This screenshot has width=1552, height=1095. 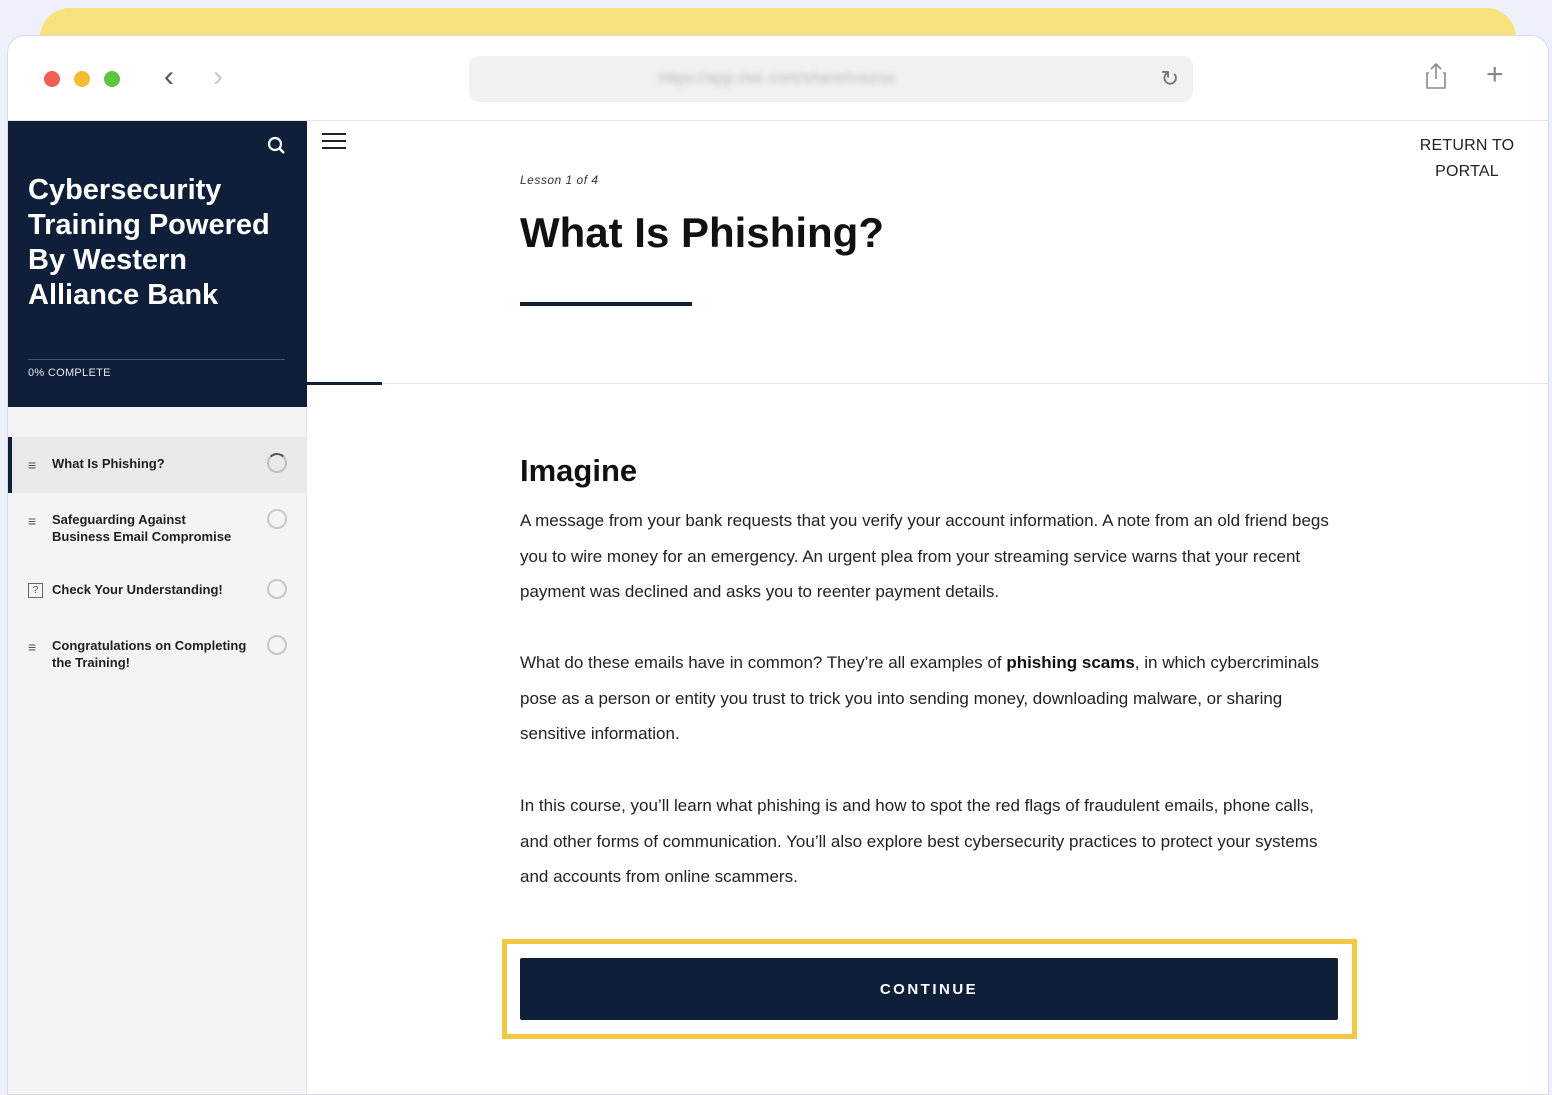 I want to click on section-heading: Imagine, so click(x=579, y=470).